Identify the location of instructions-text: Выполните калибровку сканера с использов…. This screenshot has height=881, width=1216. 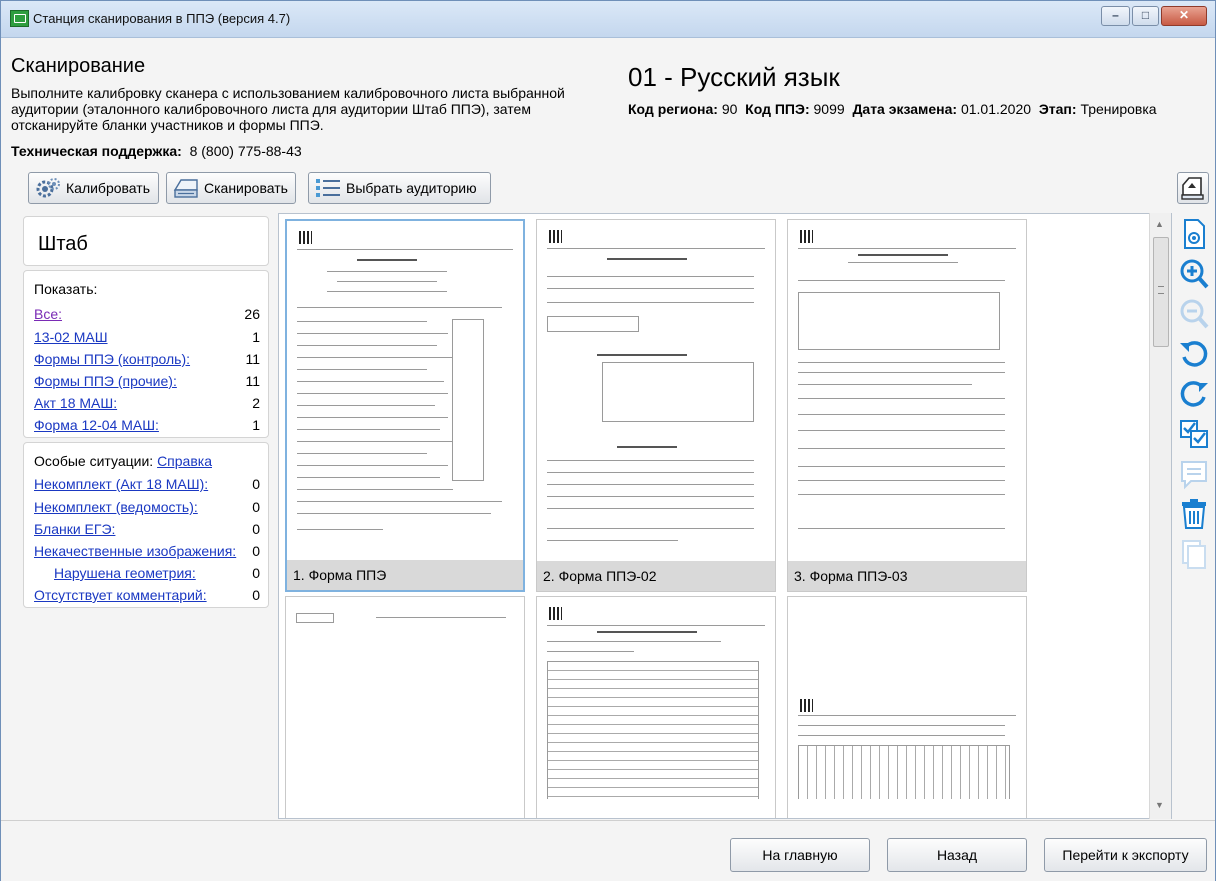
(288, 109).